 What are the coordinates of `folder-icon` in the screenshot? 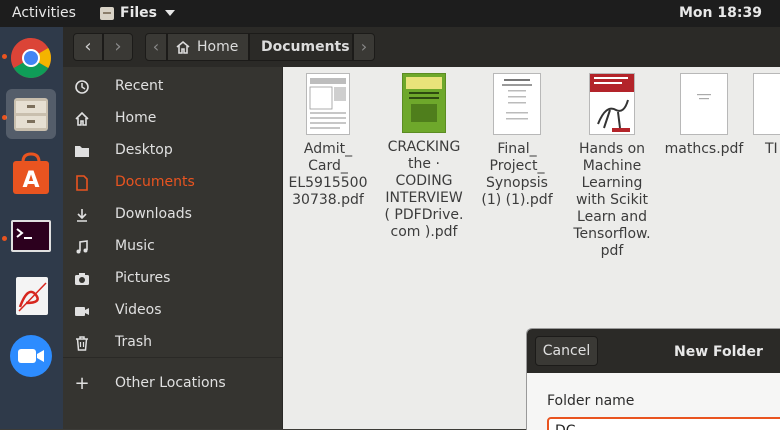 It's located at (82, 151).